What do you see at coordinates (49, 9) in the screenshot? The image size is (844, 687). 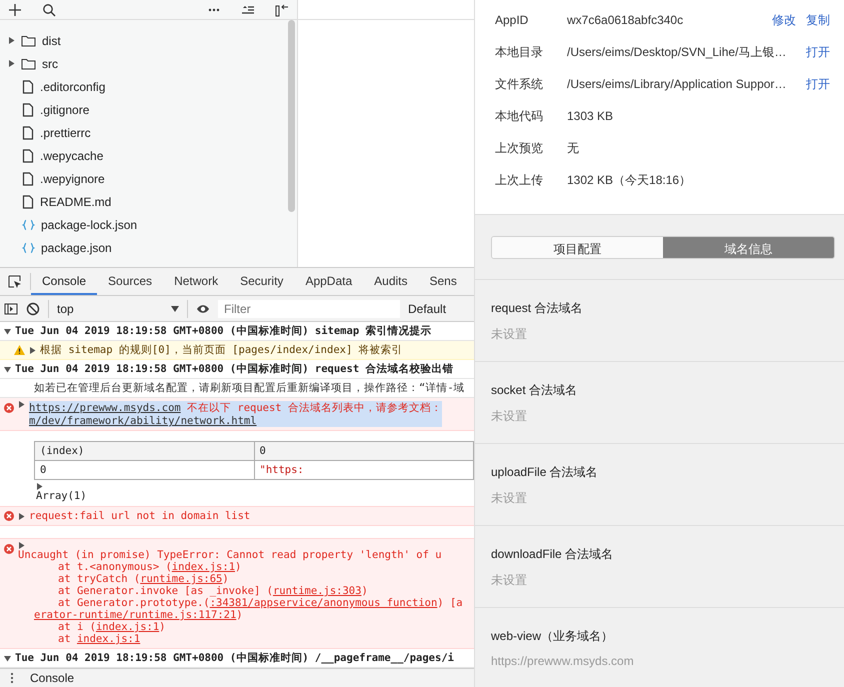 I see `search-icon` at bounding box center [49, 9].